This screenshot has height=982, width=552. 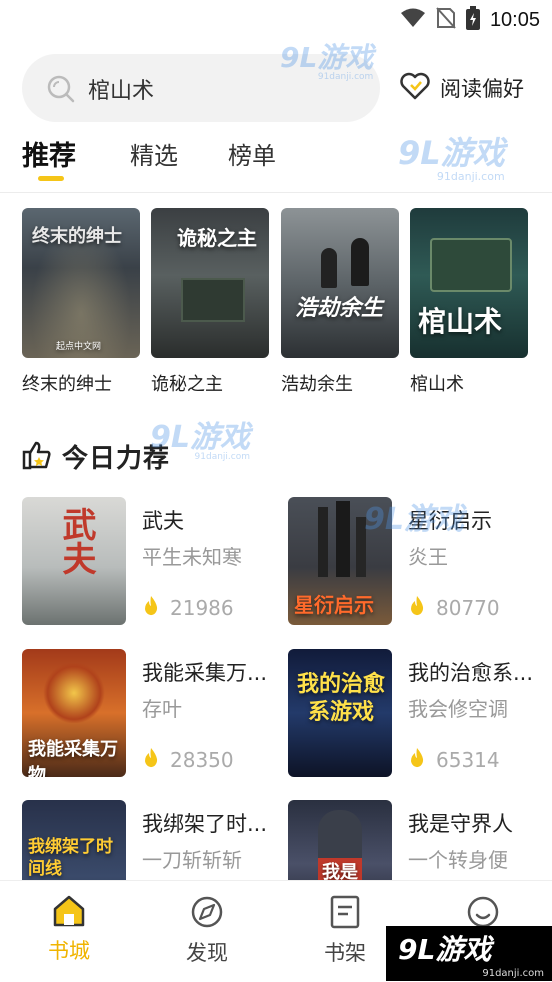 I want to click on popularity-count: 80770, so click(x=468, y=608).